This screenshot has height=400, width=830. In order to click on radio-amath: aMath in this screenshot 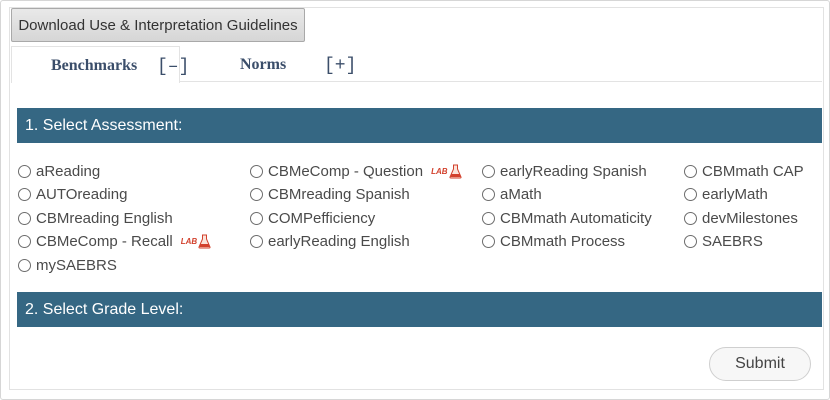, I will do `click(512, 194)`.